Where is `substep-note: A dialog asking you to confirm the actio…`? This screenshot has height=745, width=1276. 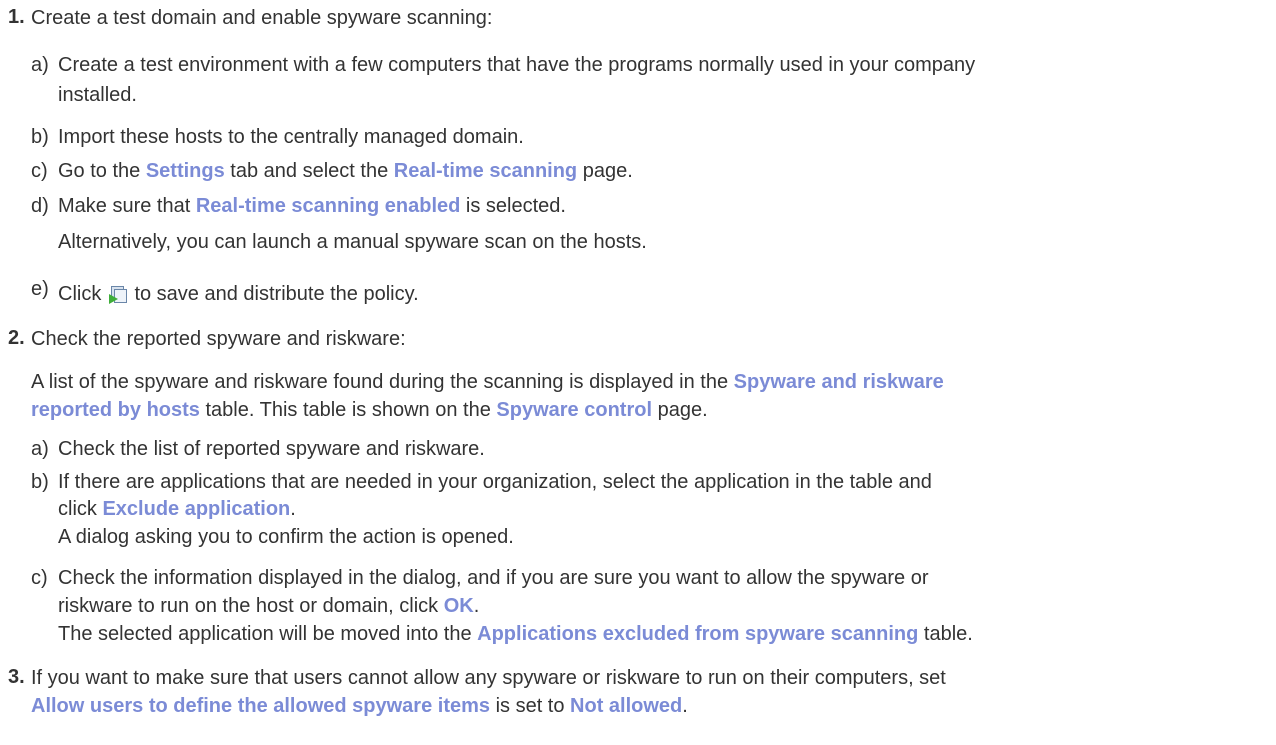
substep-note: A dialog asking you to confirm the actio… is located at coordinates (286, 537).